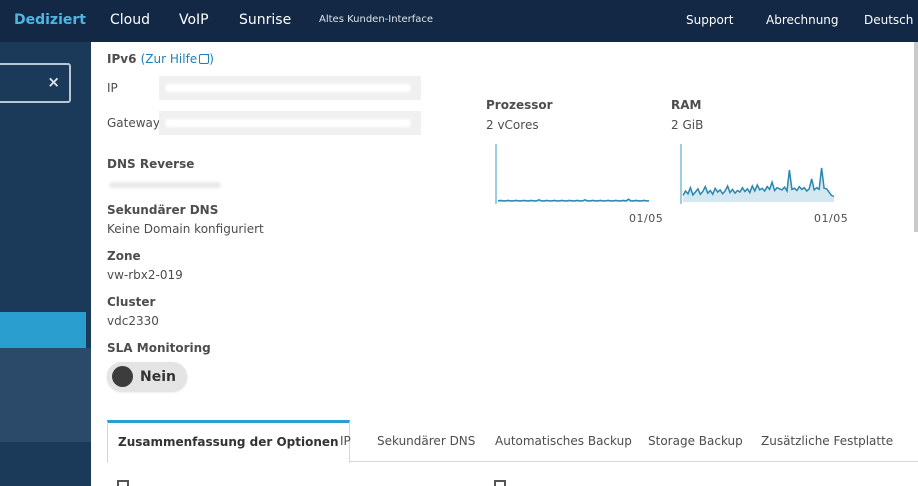 The image size is (918, 486). Describe the element at coordinates (43, 330) in the screenshot. I see `sidebar-item-active` at that location.